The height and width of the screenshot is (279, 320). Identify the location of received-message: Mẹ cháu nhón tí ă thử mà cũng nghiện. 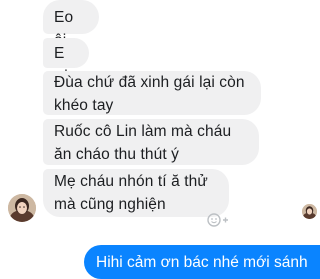
(136, 193).